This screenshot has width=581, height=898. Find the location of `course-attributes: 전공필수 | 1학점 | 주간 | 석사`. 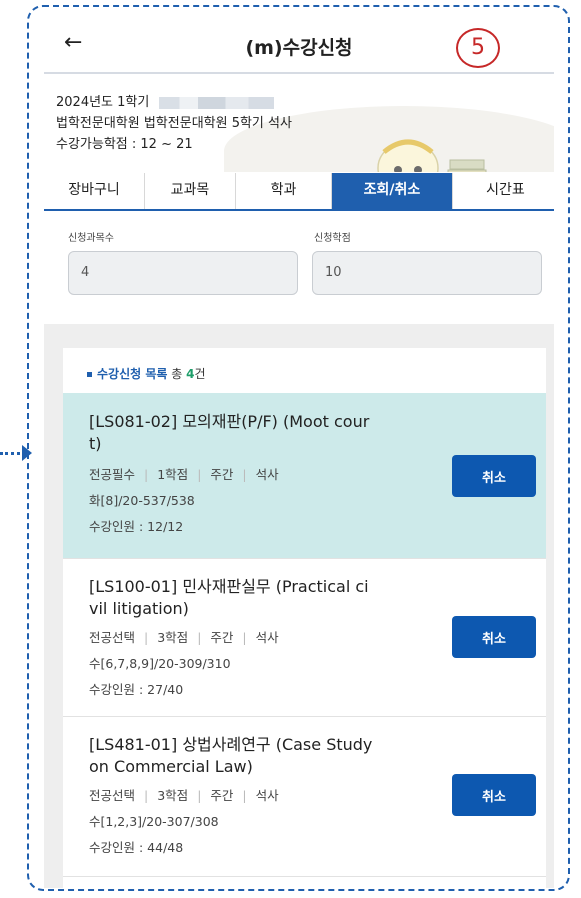

course-attributes: 전공필수 | 1학점 | 주간 | 석사 is located at coordinates (184, 474).